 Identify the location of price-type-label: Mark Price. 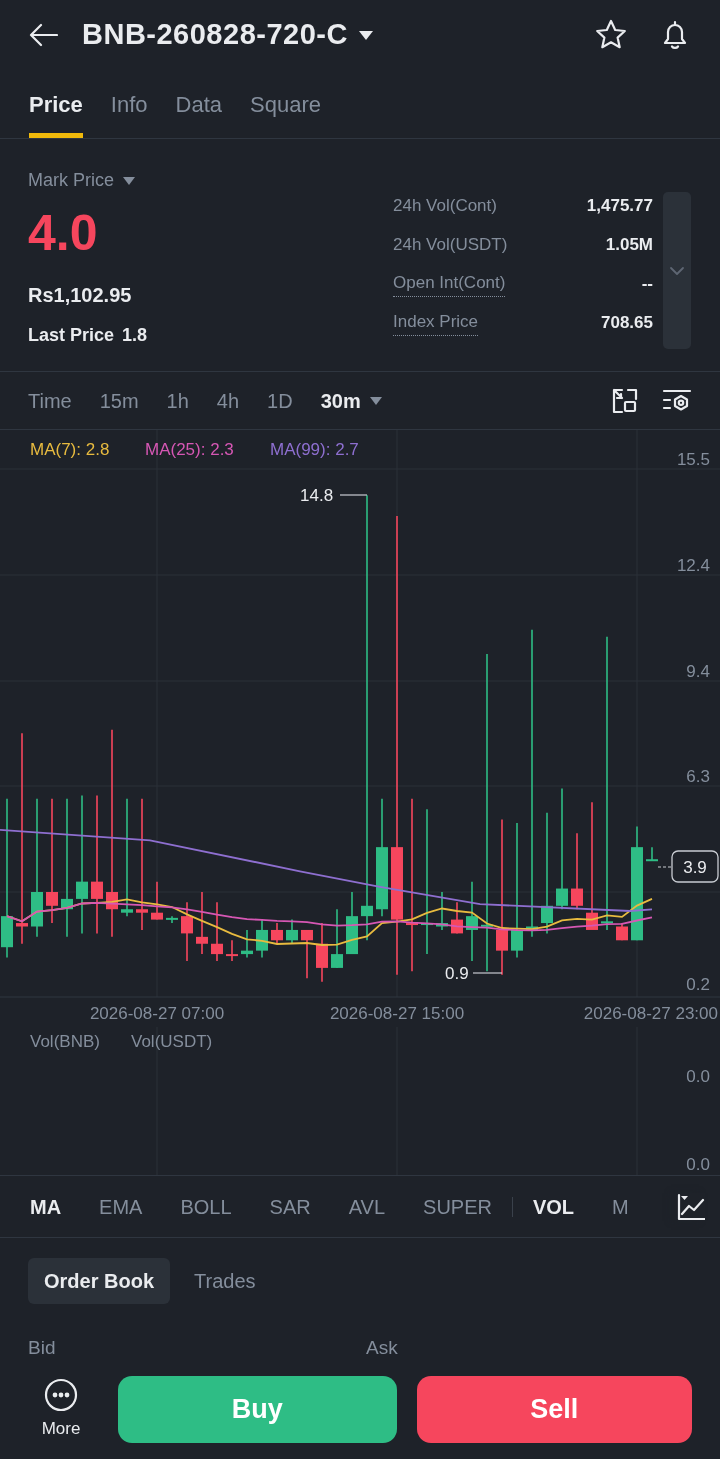
(71, 180).